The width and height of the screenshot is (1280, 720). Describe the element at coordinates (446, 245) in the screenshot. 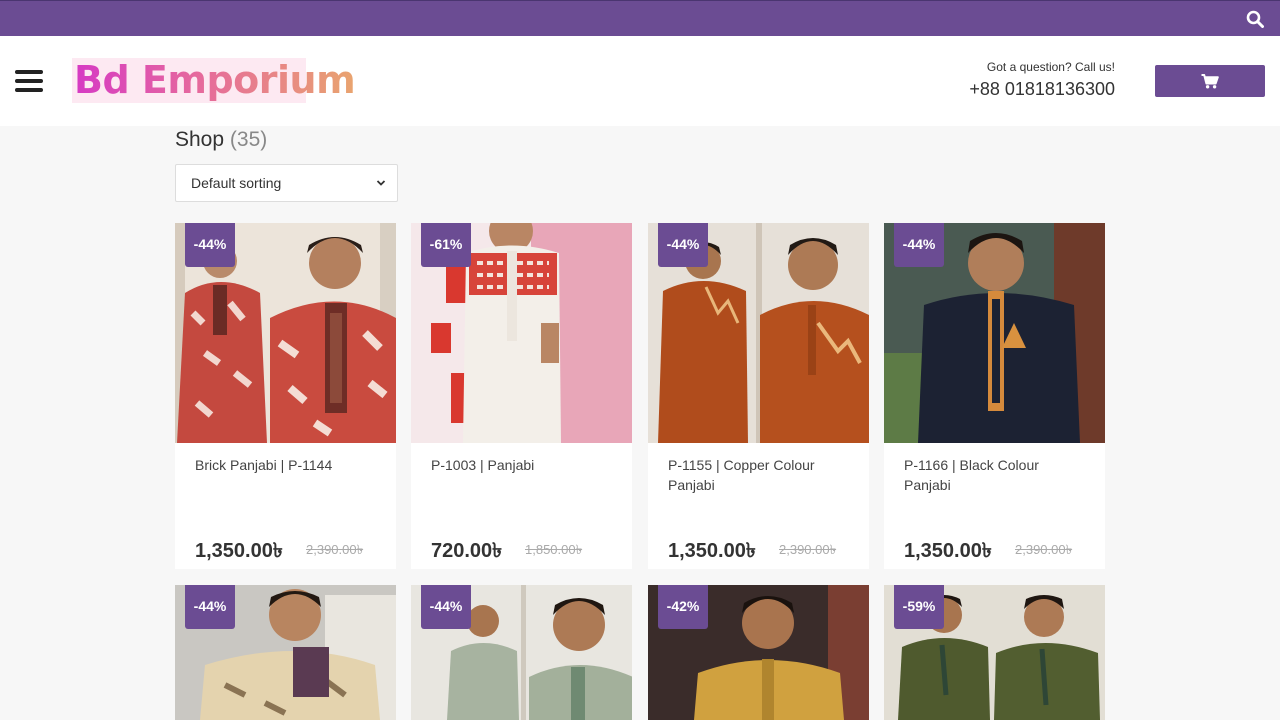

I see `discount-badge: -61%` at that location.